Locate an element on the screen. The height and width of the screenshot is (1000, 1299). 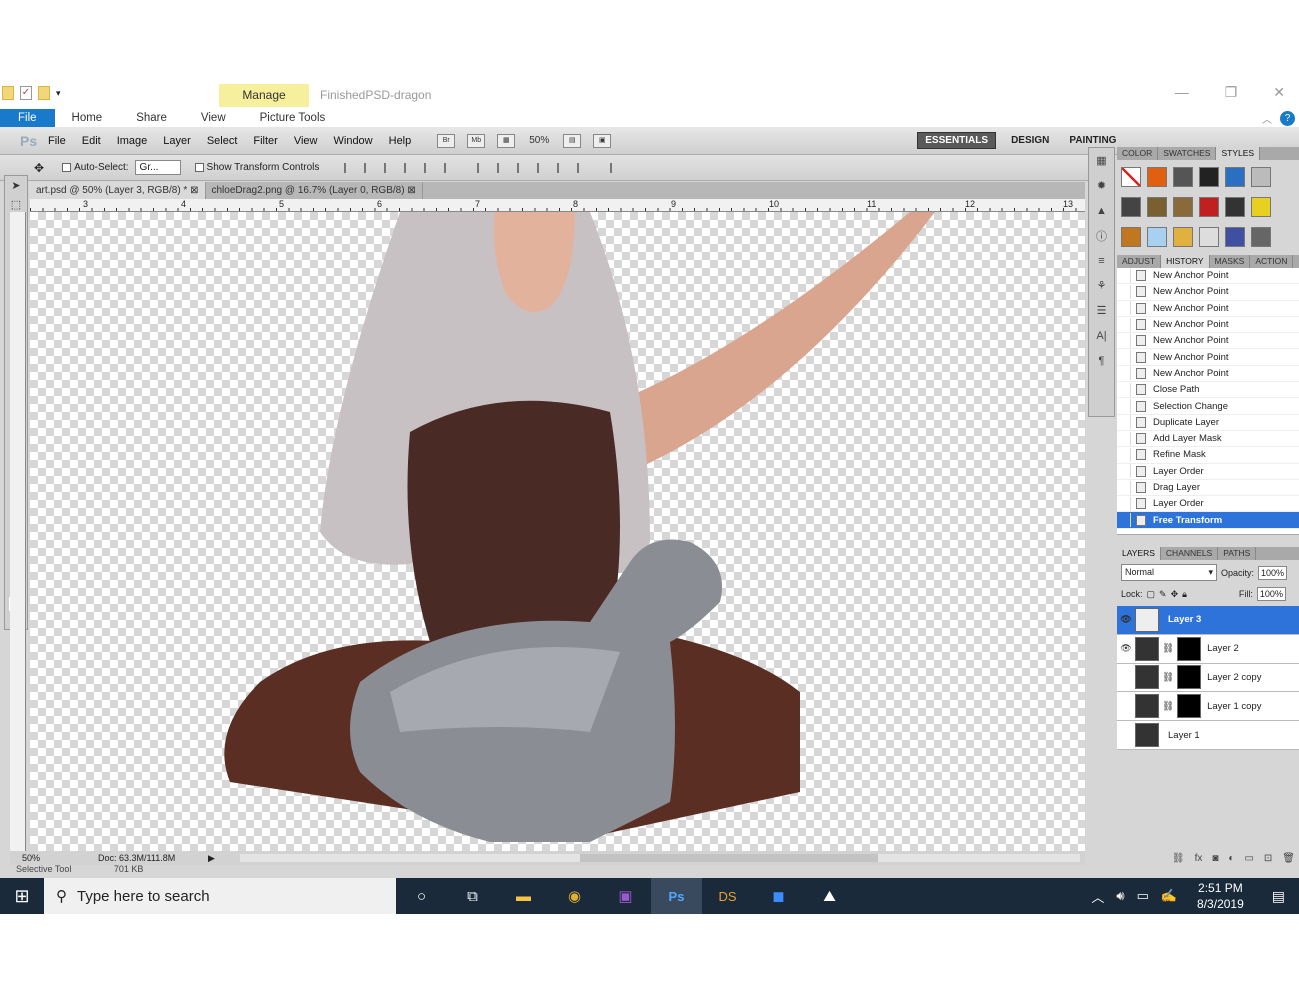
file-explorer-icon: ▬ is located at coordinates (523, 896).